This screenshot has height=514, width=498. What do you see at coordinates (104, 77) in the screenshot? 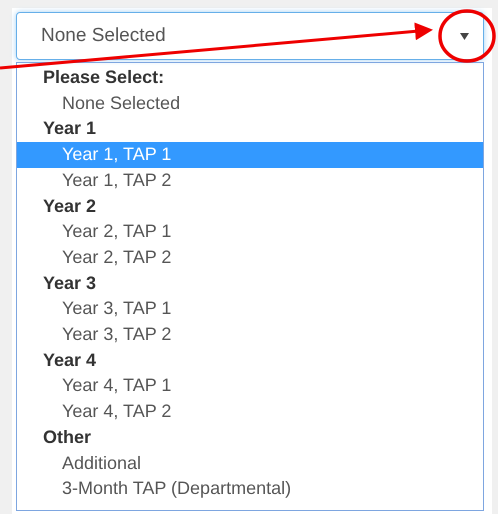
I see `group-header: Please Select:` at bounding box center [104, 77].